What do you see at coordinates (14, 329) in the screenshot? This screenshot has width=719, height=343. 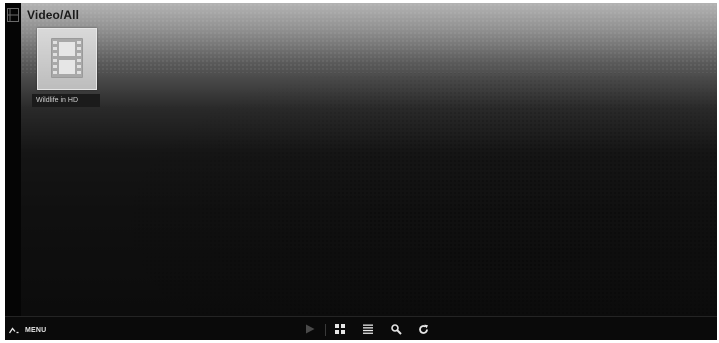 I see `menu-chevron-icon` at bounding box center [14, 329].